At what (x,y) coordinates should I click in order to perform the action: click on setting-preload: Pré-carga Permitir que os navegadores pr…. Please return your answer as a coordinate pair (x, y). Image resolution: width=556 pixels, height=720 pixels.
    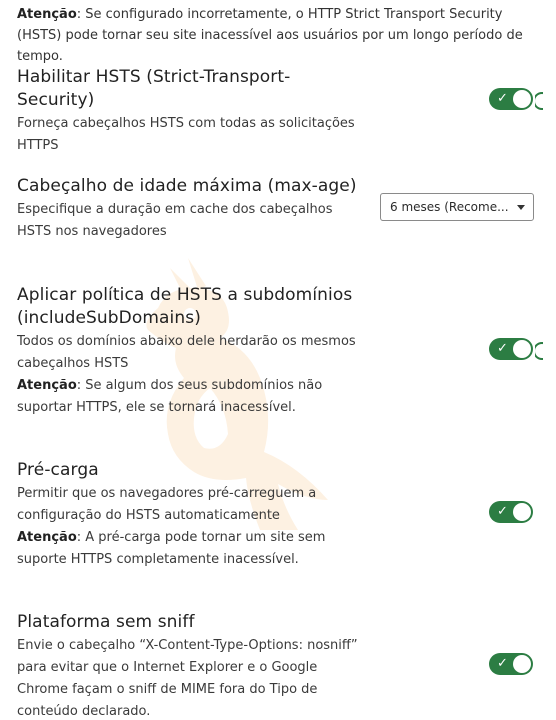
    Looking at the image, I should click on (192, 515).